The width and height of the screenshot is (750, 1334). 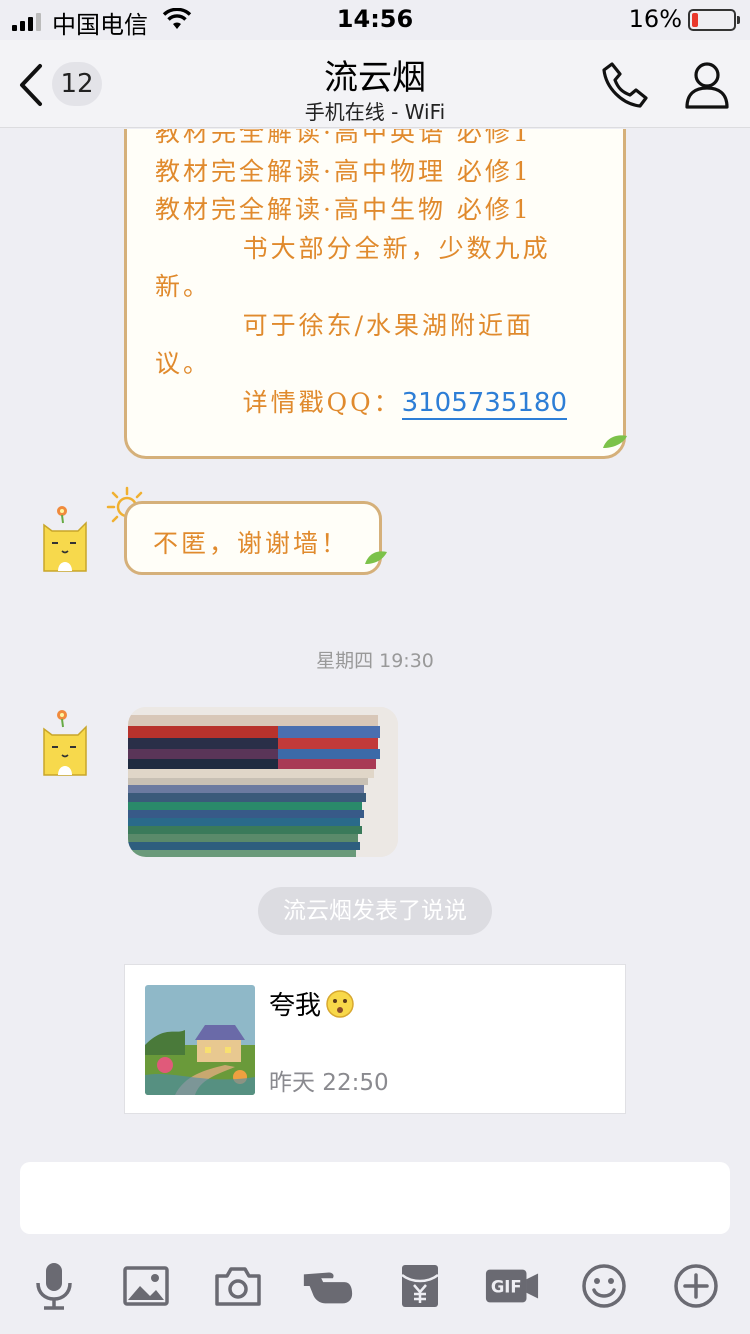 I want to click on ad-contact-prefix: 详情戳QQ：, so click(x=278, y=402).